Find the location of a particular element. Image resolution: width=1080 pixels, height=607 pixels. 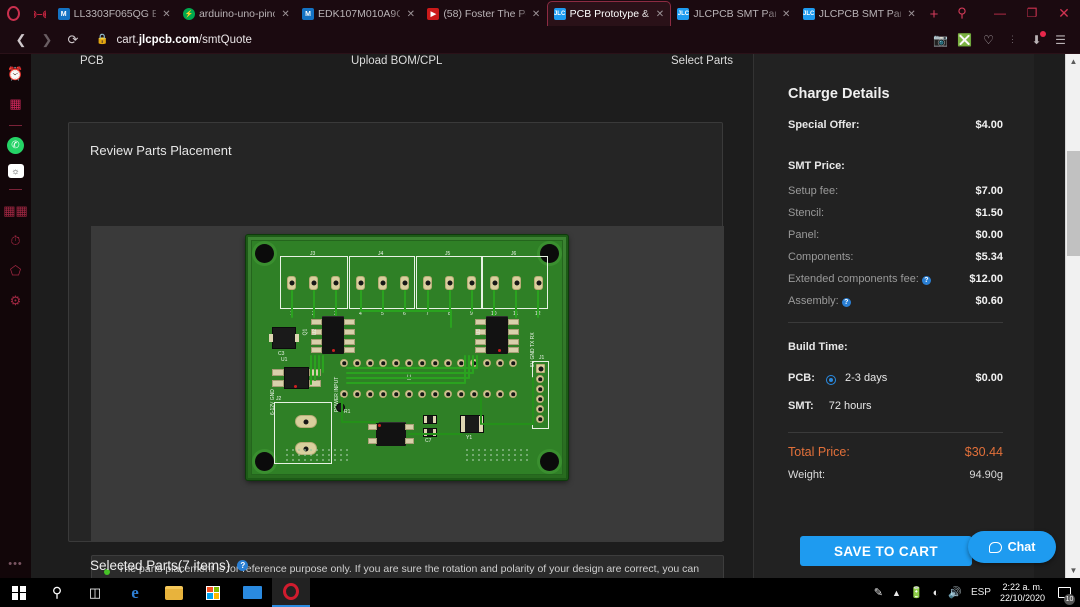

package-cube-icon: ⬠ is located at coordinates (16, 271).